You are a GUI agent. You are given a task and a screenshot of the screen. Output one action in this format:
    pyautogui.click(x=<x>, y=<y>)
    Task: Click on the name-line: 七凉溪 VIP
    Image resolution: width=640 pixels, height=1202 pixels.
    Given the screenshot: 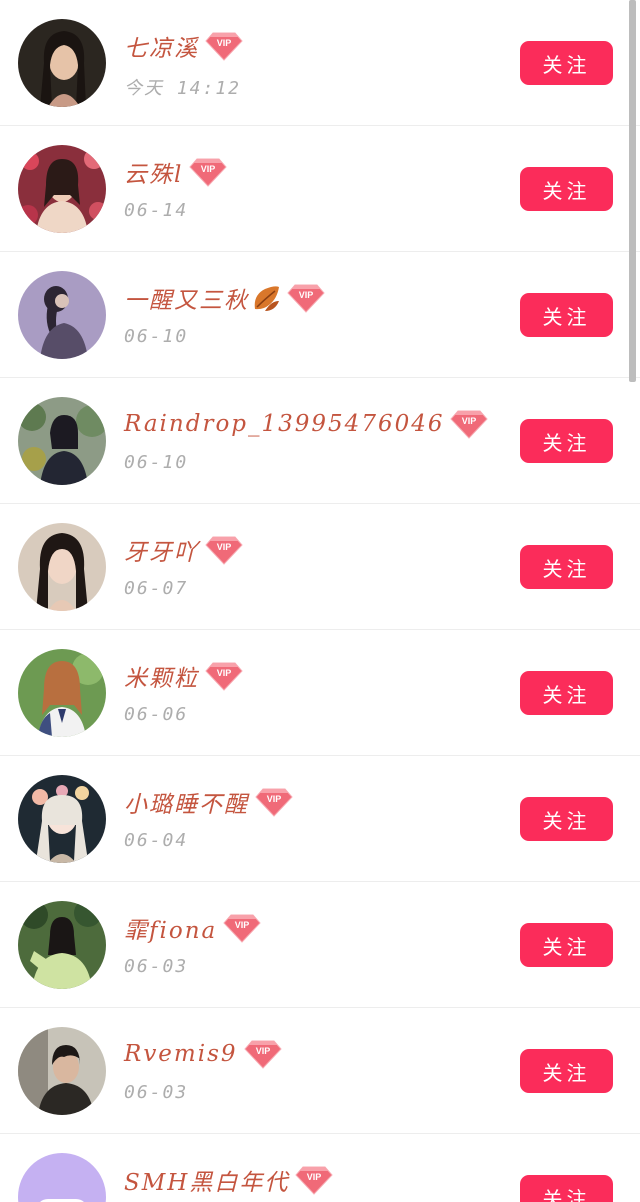 What is the action you would take?
    pyautogui.click(x=183, y=46)
    